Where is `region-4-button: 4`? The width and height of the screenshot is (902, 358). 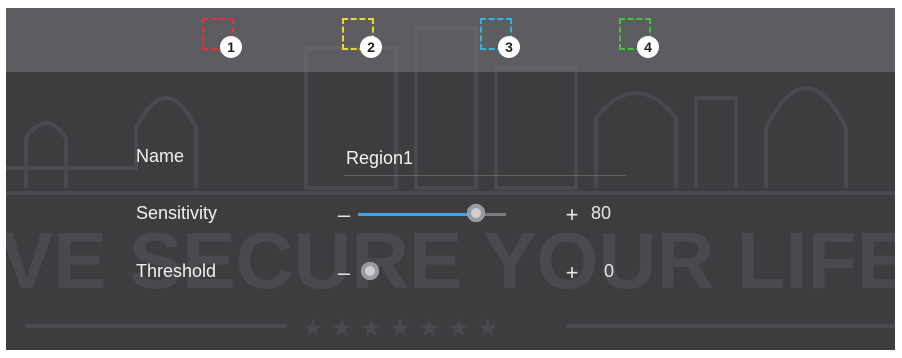 region-4-button: 4 is located at coordinates (641, 40).